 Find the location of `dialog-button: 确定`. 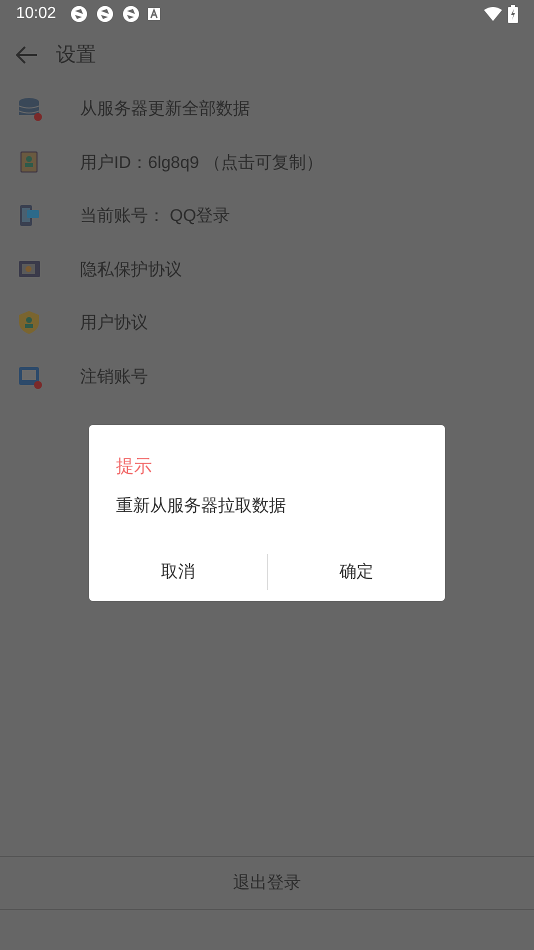

dialog-button: 确定 is located at coordinates (356, 572).